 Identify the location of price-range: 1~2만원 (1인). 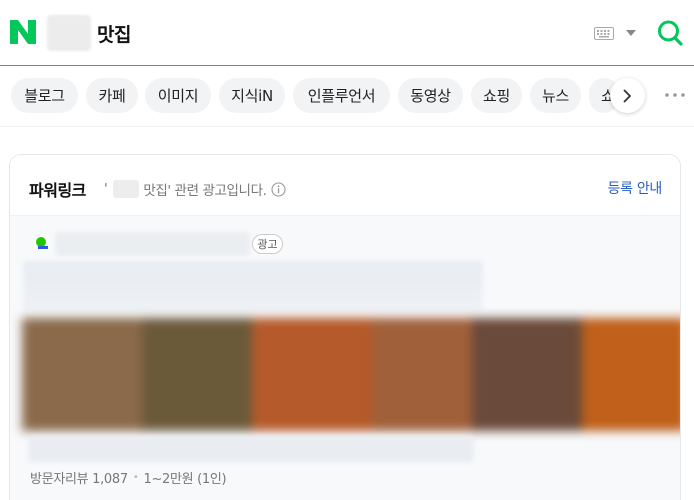
(185, 479).